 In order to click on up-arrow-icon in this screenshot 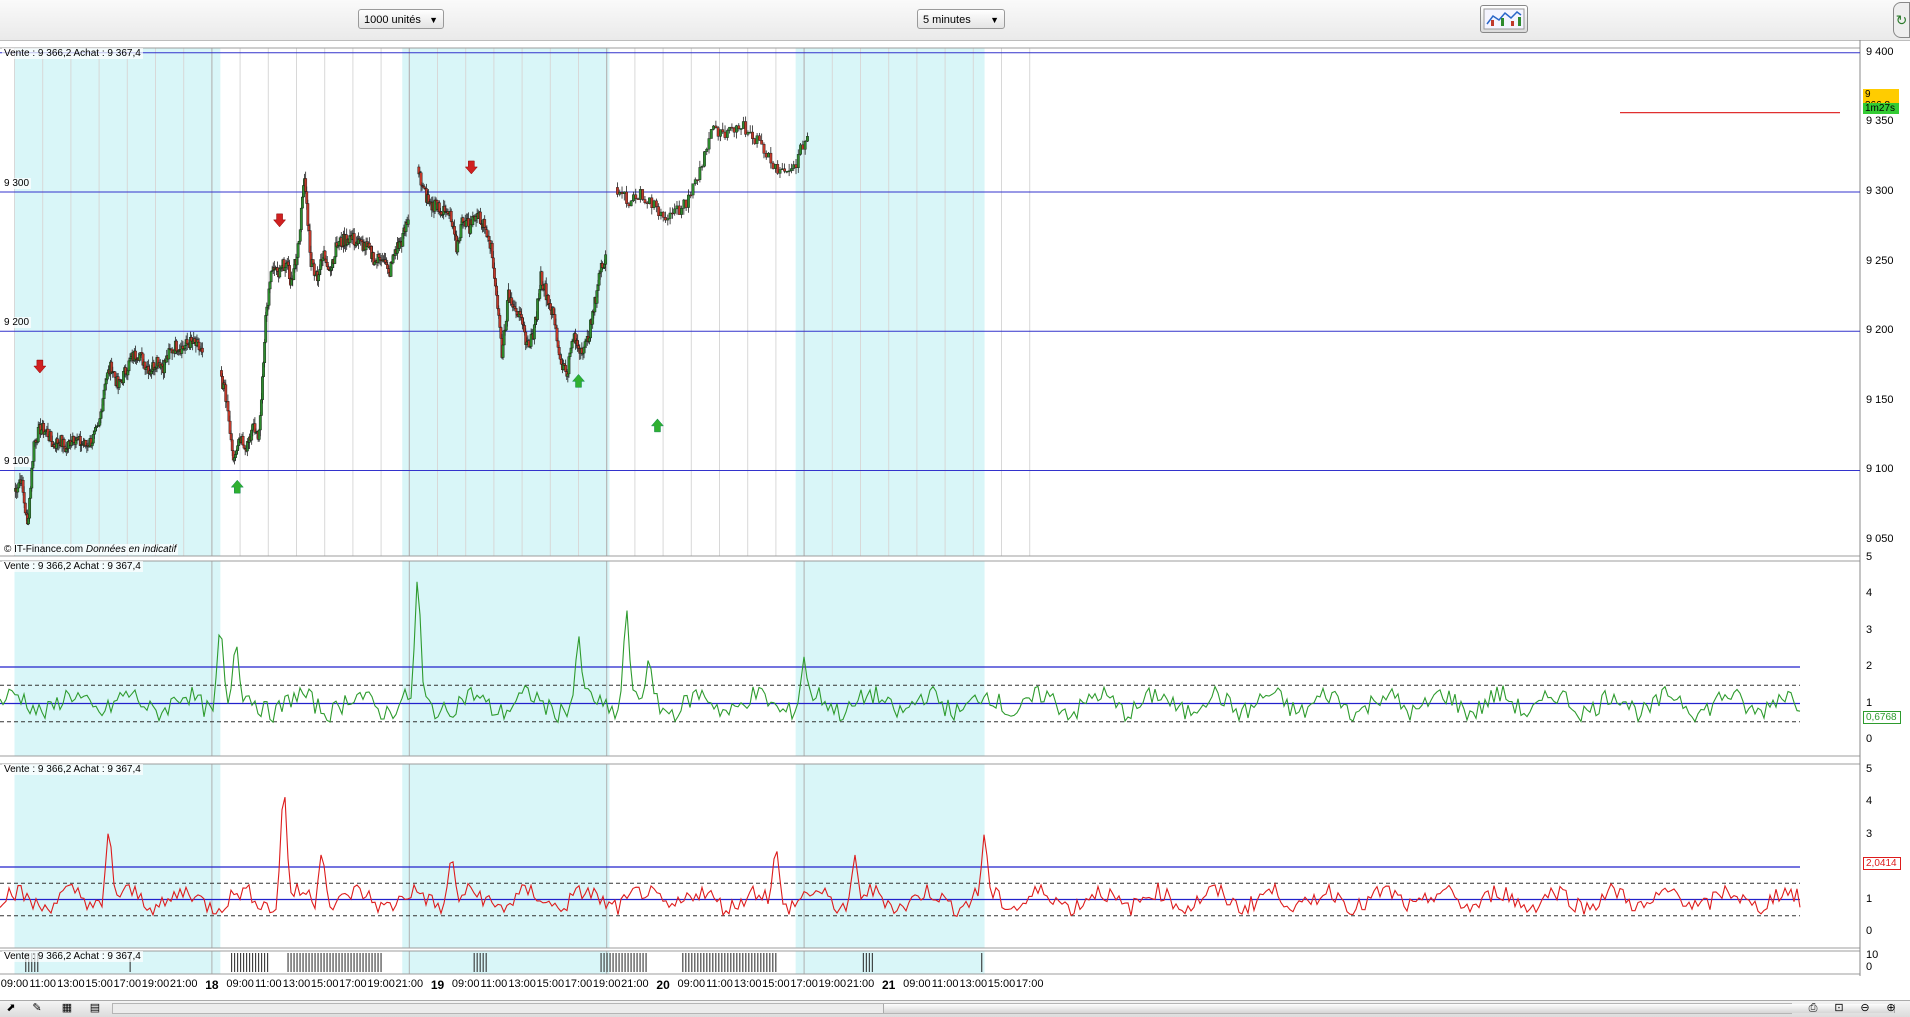, I will do `click(657, 425)`.